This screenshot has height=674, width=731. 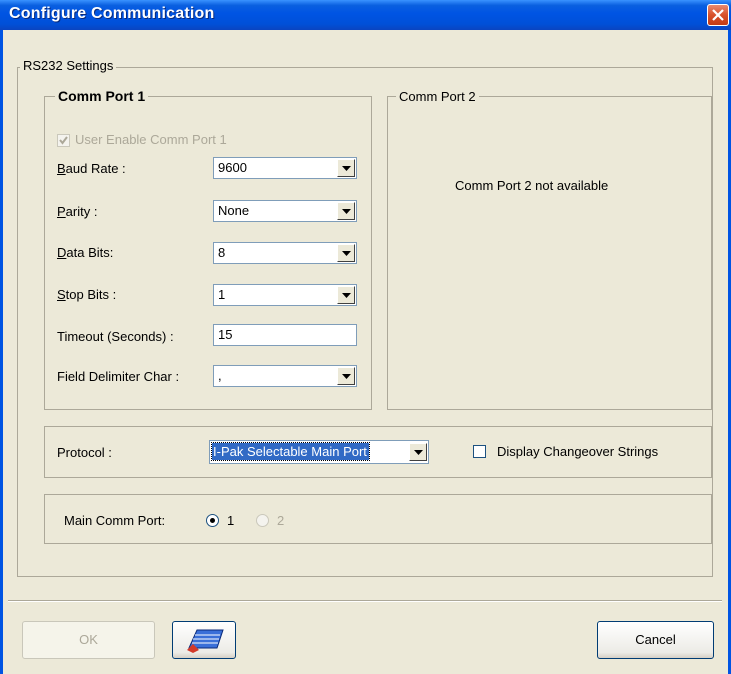 What do you see at coordinates (437, 96) in the screenshot?
I see `comm-port-2-legend: Comm Port 2` at bounding box center [437, 96].